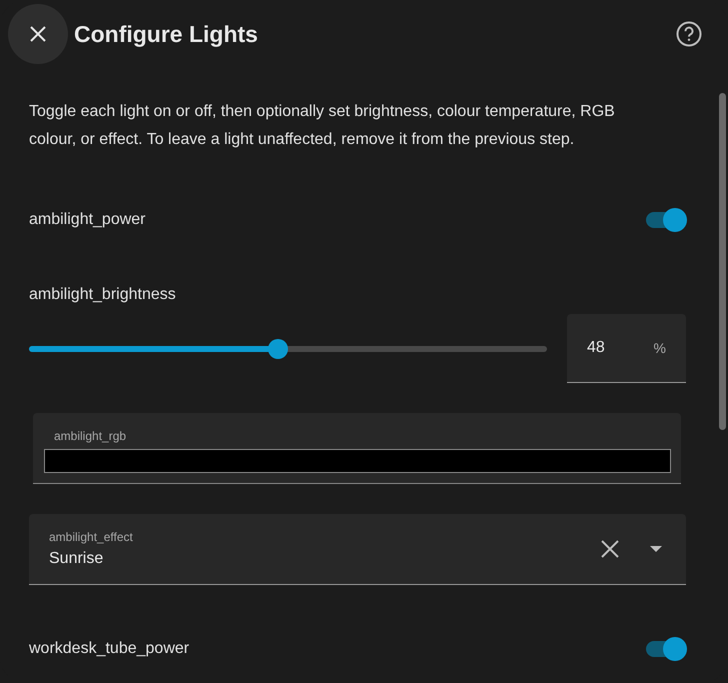  What do you see at coordinates (278, 348) in the screenshot?
I see `slider-thumb` at bounding box center [278, 348].